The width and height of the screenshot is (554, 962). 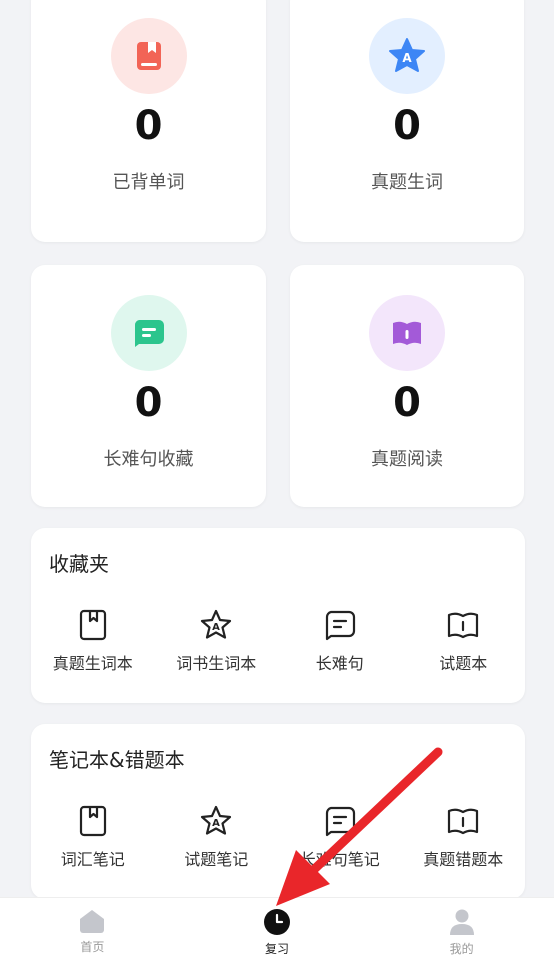 I want to click on stat-card-exam-words: A 0 真题生词, so click(x=407, y=121).